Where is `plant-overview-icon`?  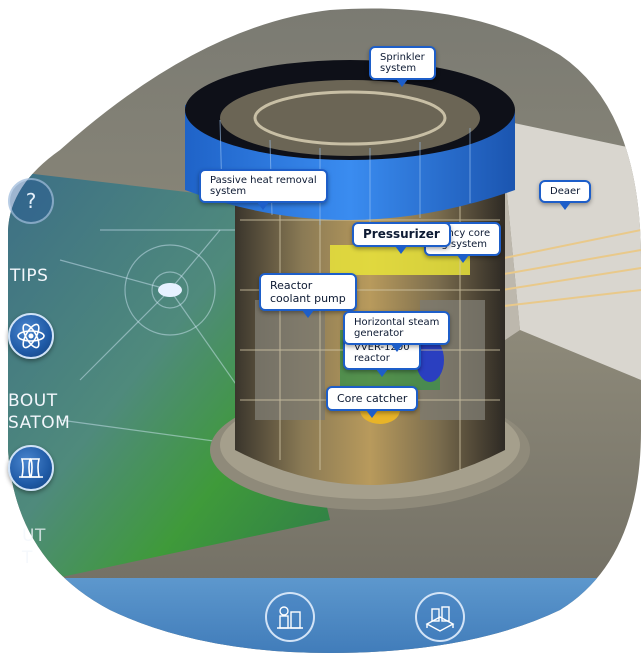 plant-overview-icon is located at coordinates (440, 619).